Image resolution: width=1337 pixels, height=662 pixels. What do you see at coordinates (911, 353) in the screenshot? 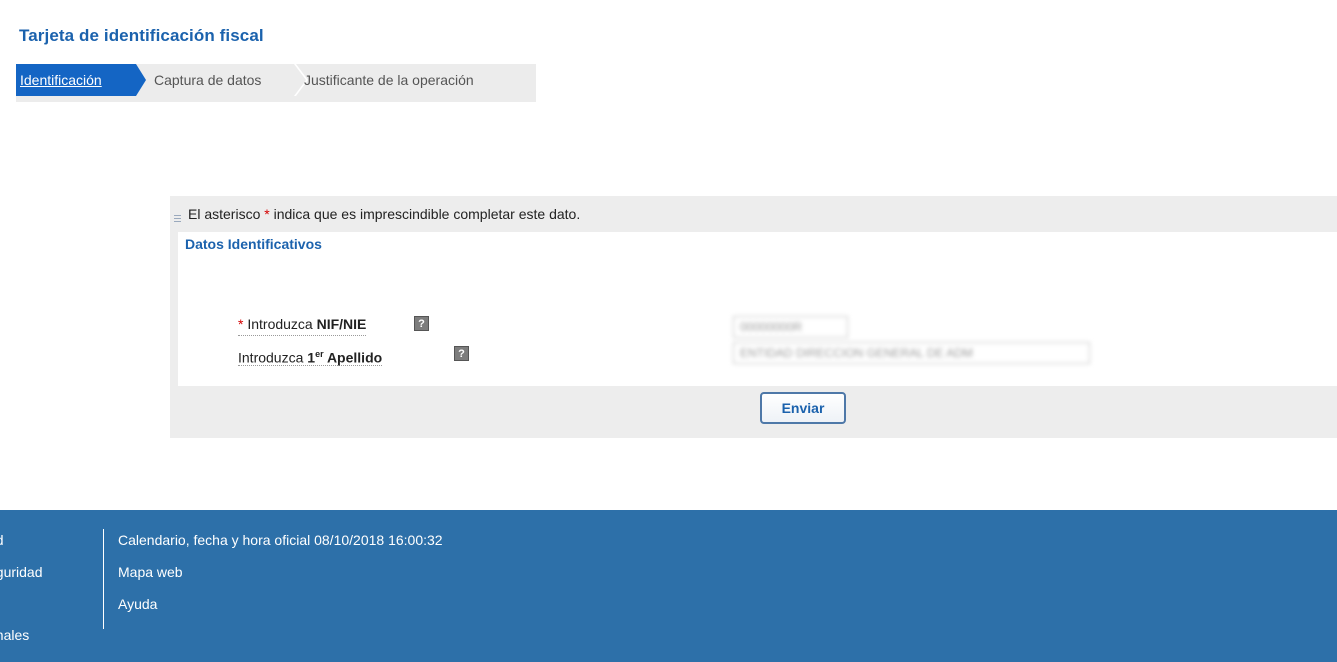
I see `surname-input` at bounding box center [911, 353].